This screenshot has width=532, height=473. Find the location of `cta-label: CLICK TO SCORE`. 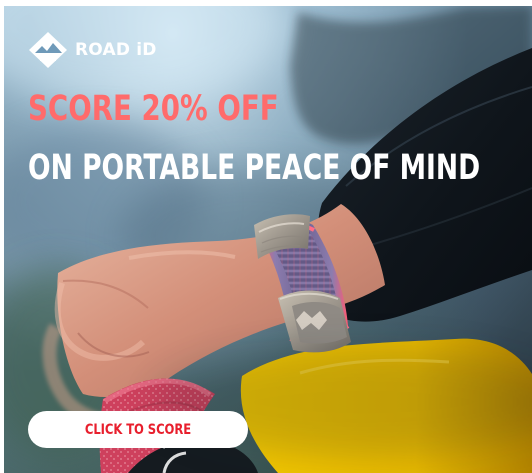

cta-label: CLICK TO SCORE is located at coordinates (138, 429).